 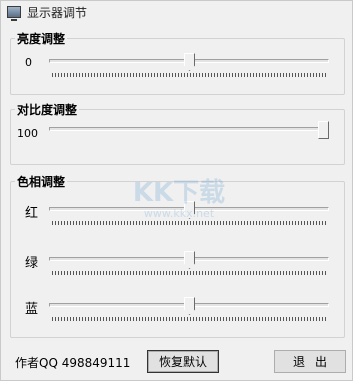 I want to click on green-slider, so click(x=189, y=263).